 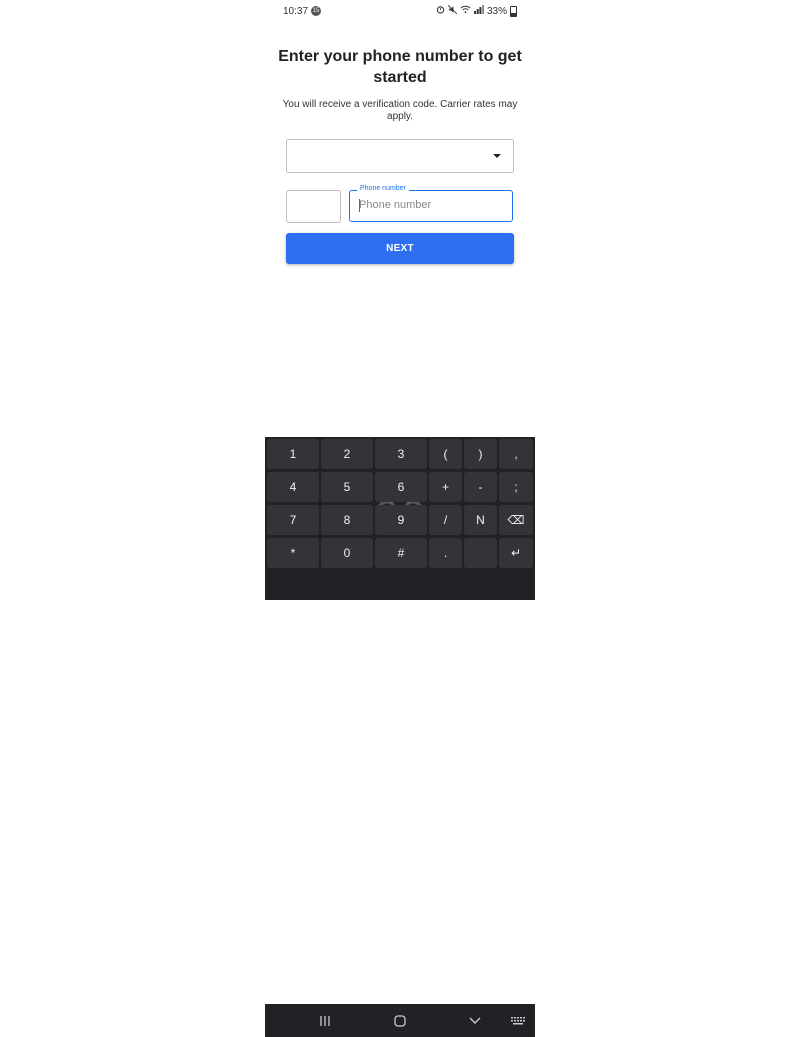 I want to click on status-time: 10:37, so click(x=296, y=11).